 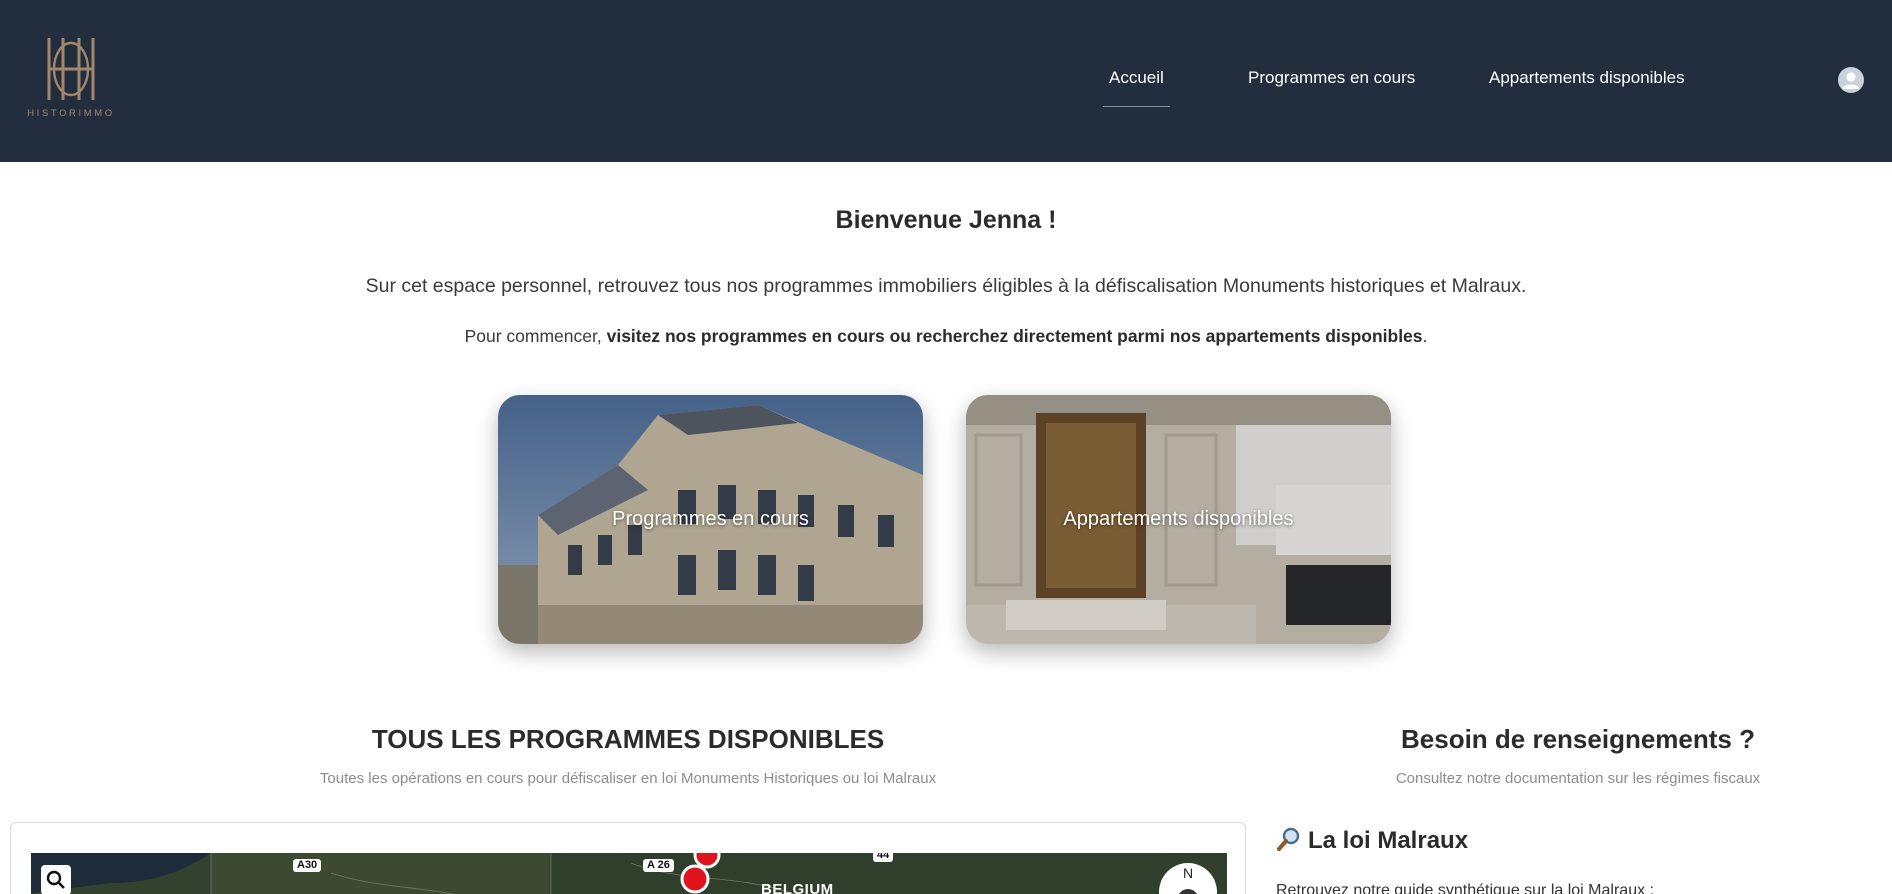 I want to click on historimmo-logo: HISTORIMMO, so click(x=71, y=79).